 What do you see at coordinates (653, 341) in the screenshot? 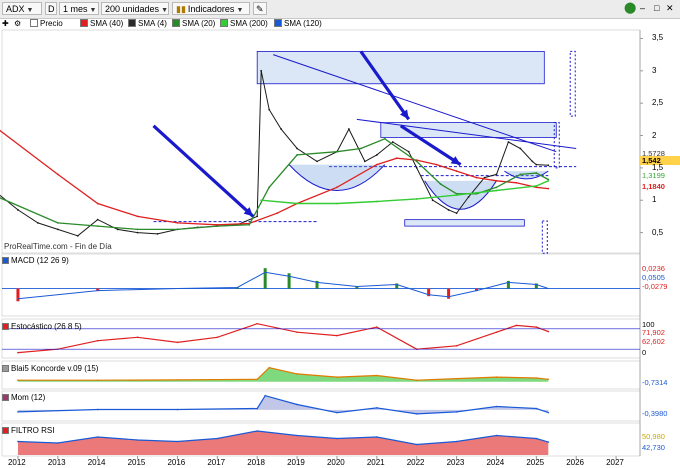
I see `stoch-tag-2: 62,602` at bounding box center [653, 341].